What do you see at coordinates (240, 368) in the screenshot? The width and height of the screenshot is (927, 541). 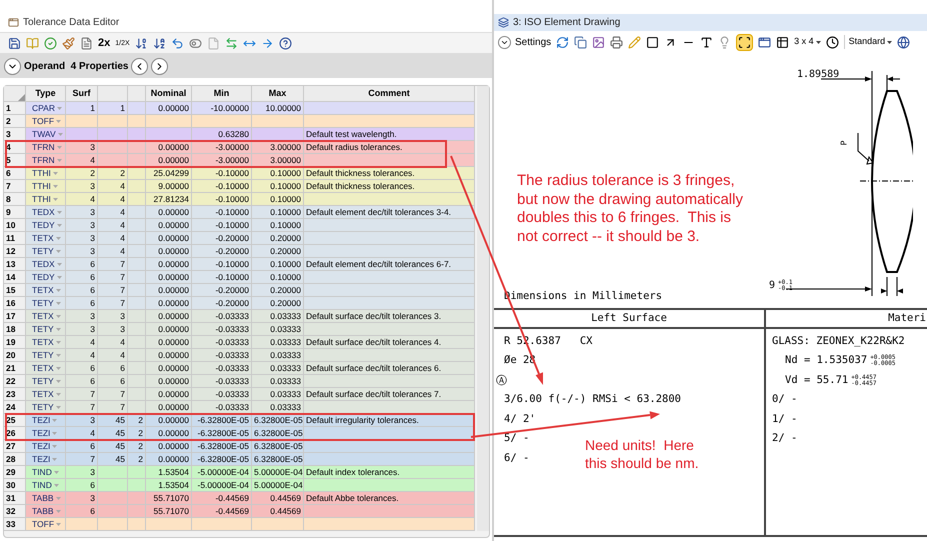 I see `table-row: 21 TETX 6 6 0.00000 -0.03333 0.03333 Default surface dec/tilt tolerances 6.` at bounding box center [240, 368].